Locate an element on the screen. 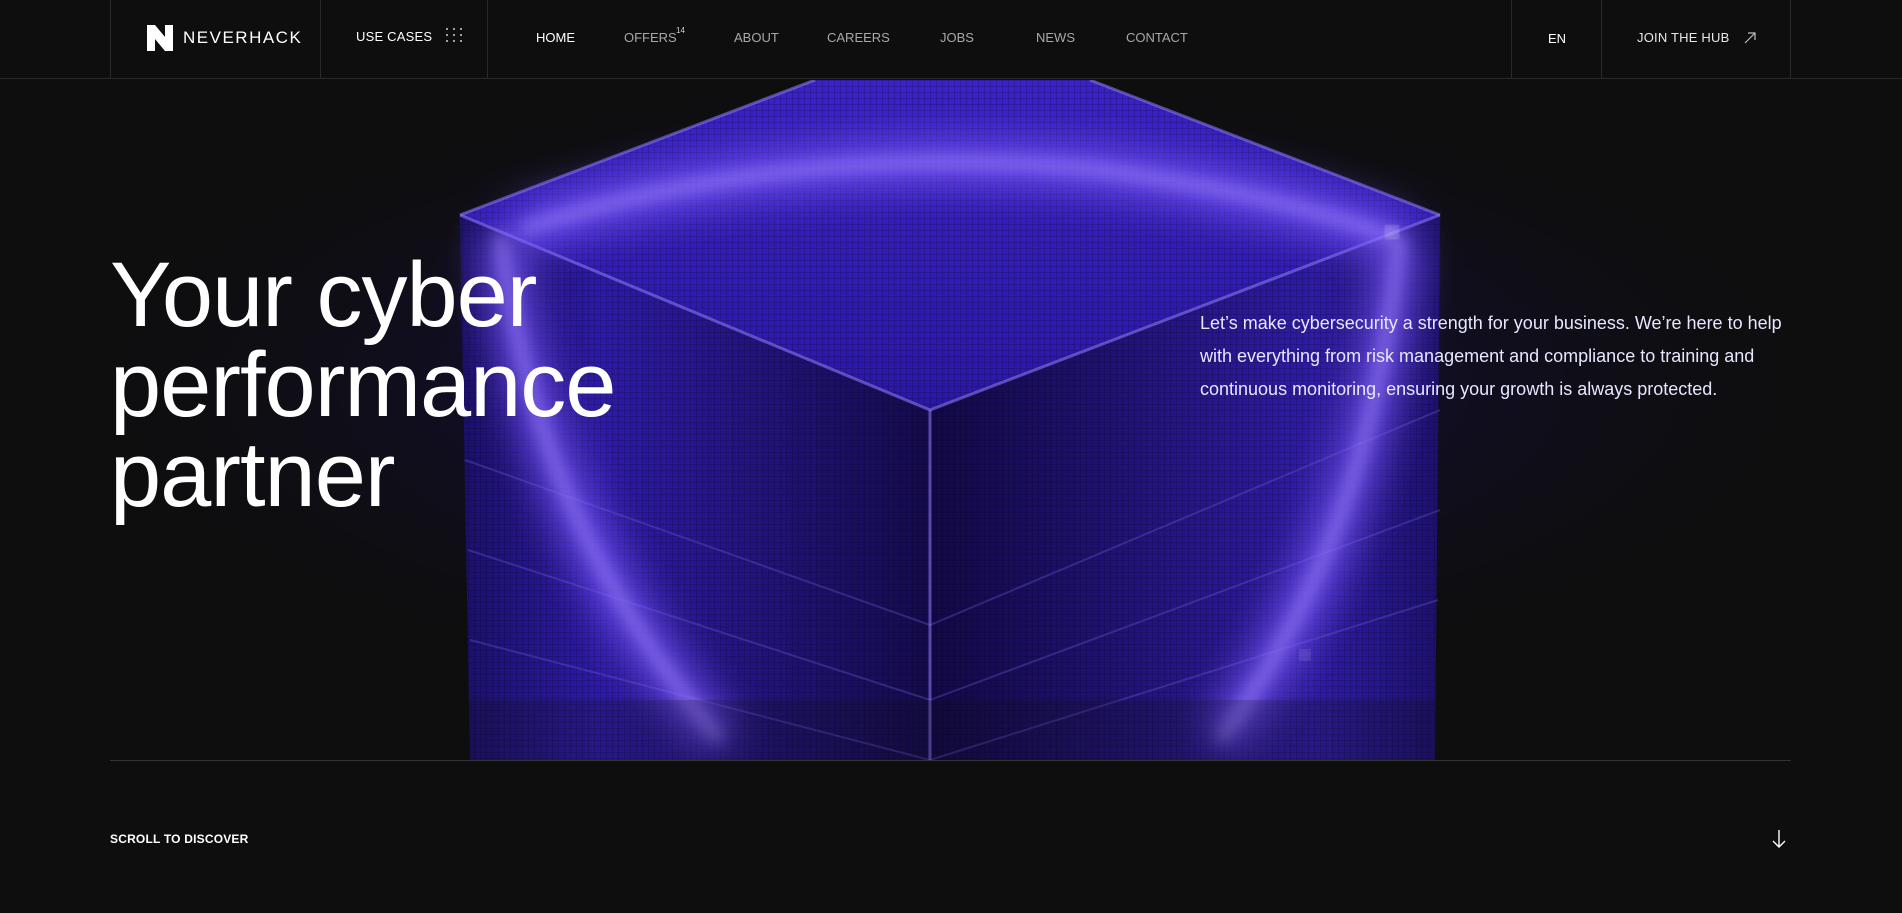  headline-line: Your cyber is located at coordinates (323, 295).